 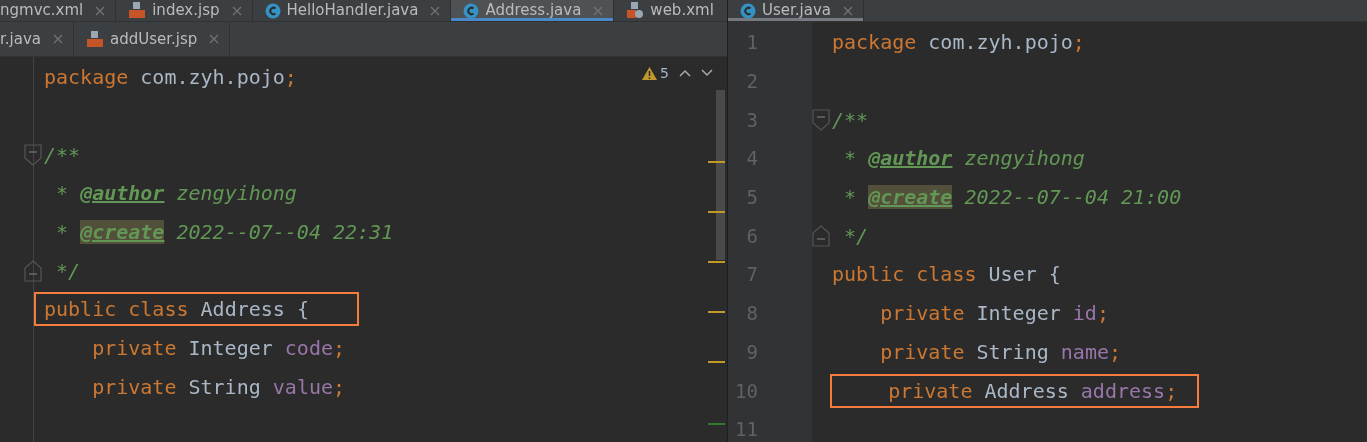 I want to click on tab-label: addUser.jsp, so click(x=154, y=39).